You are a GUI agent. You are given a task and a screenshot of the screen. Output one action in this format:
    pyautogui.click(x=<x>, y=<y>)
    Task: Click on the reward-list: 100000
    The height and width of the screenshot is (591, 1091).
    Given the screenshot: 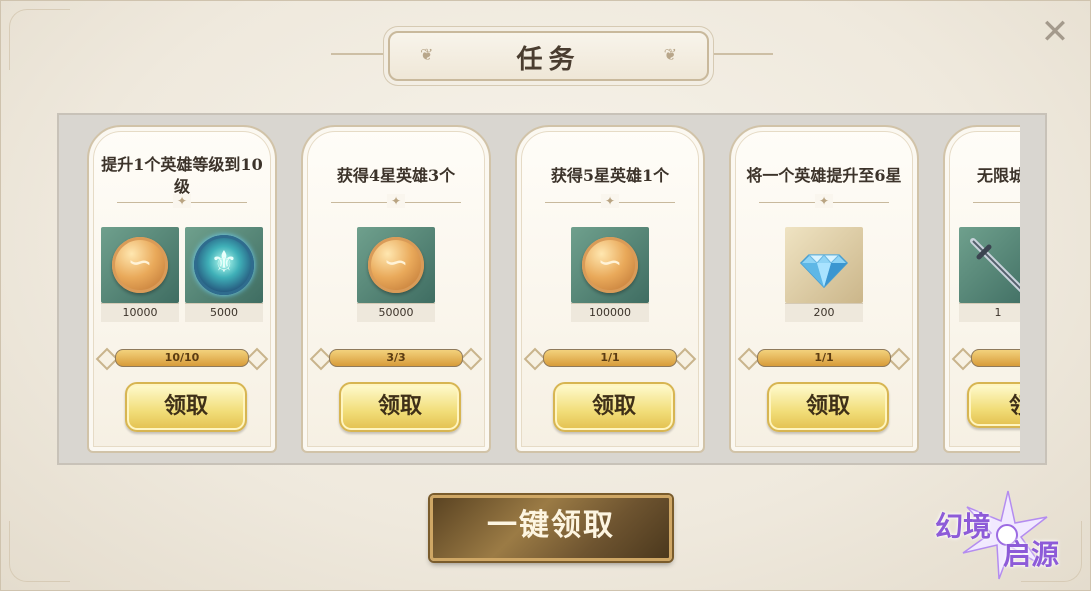 What is the action you would take?
    pyautogui.click(x=610, y=274)
    